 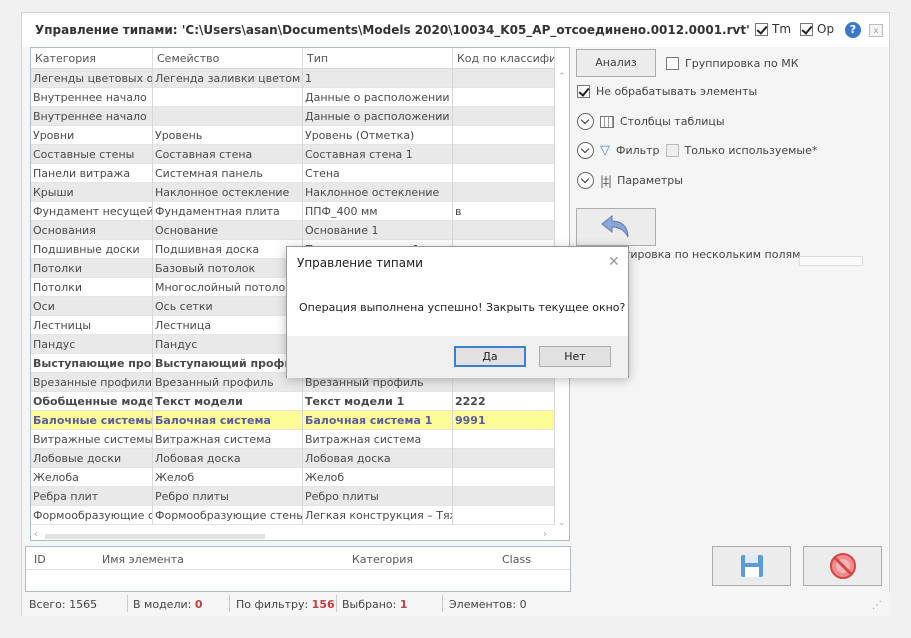 I want to click on question-circle-icon: ?, so click(x=853, y=30).